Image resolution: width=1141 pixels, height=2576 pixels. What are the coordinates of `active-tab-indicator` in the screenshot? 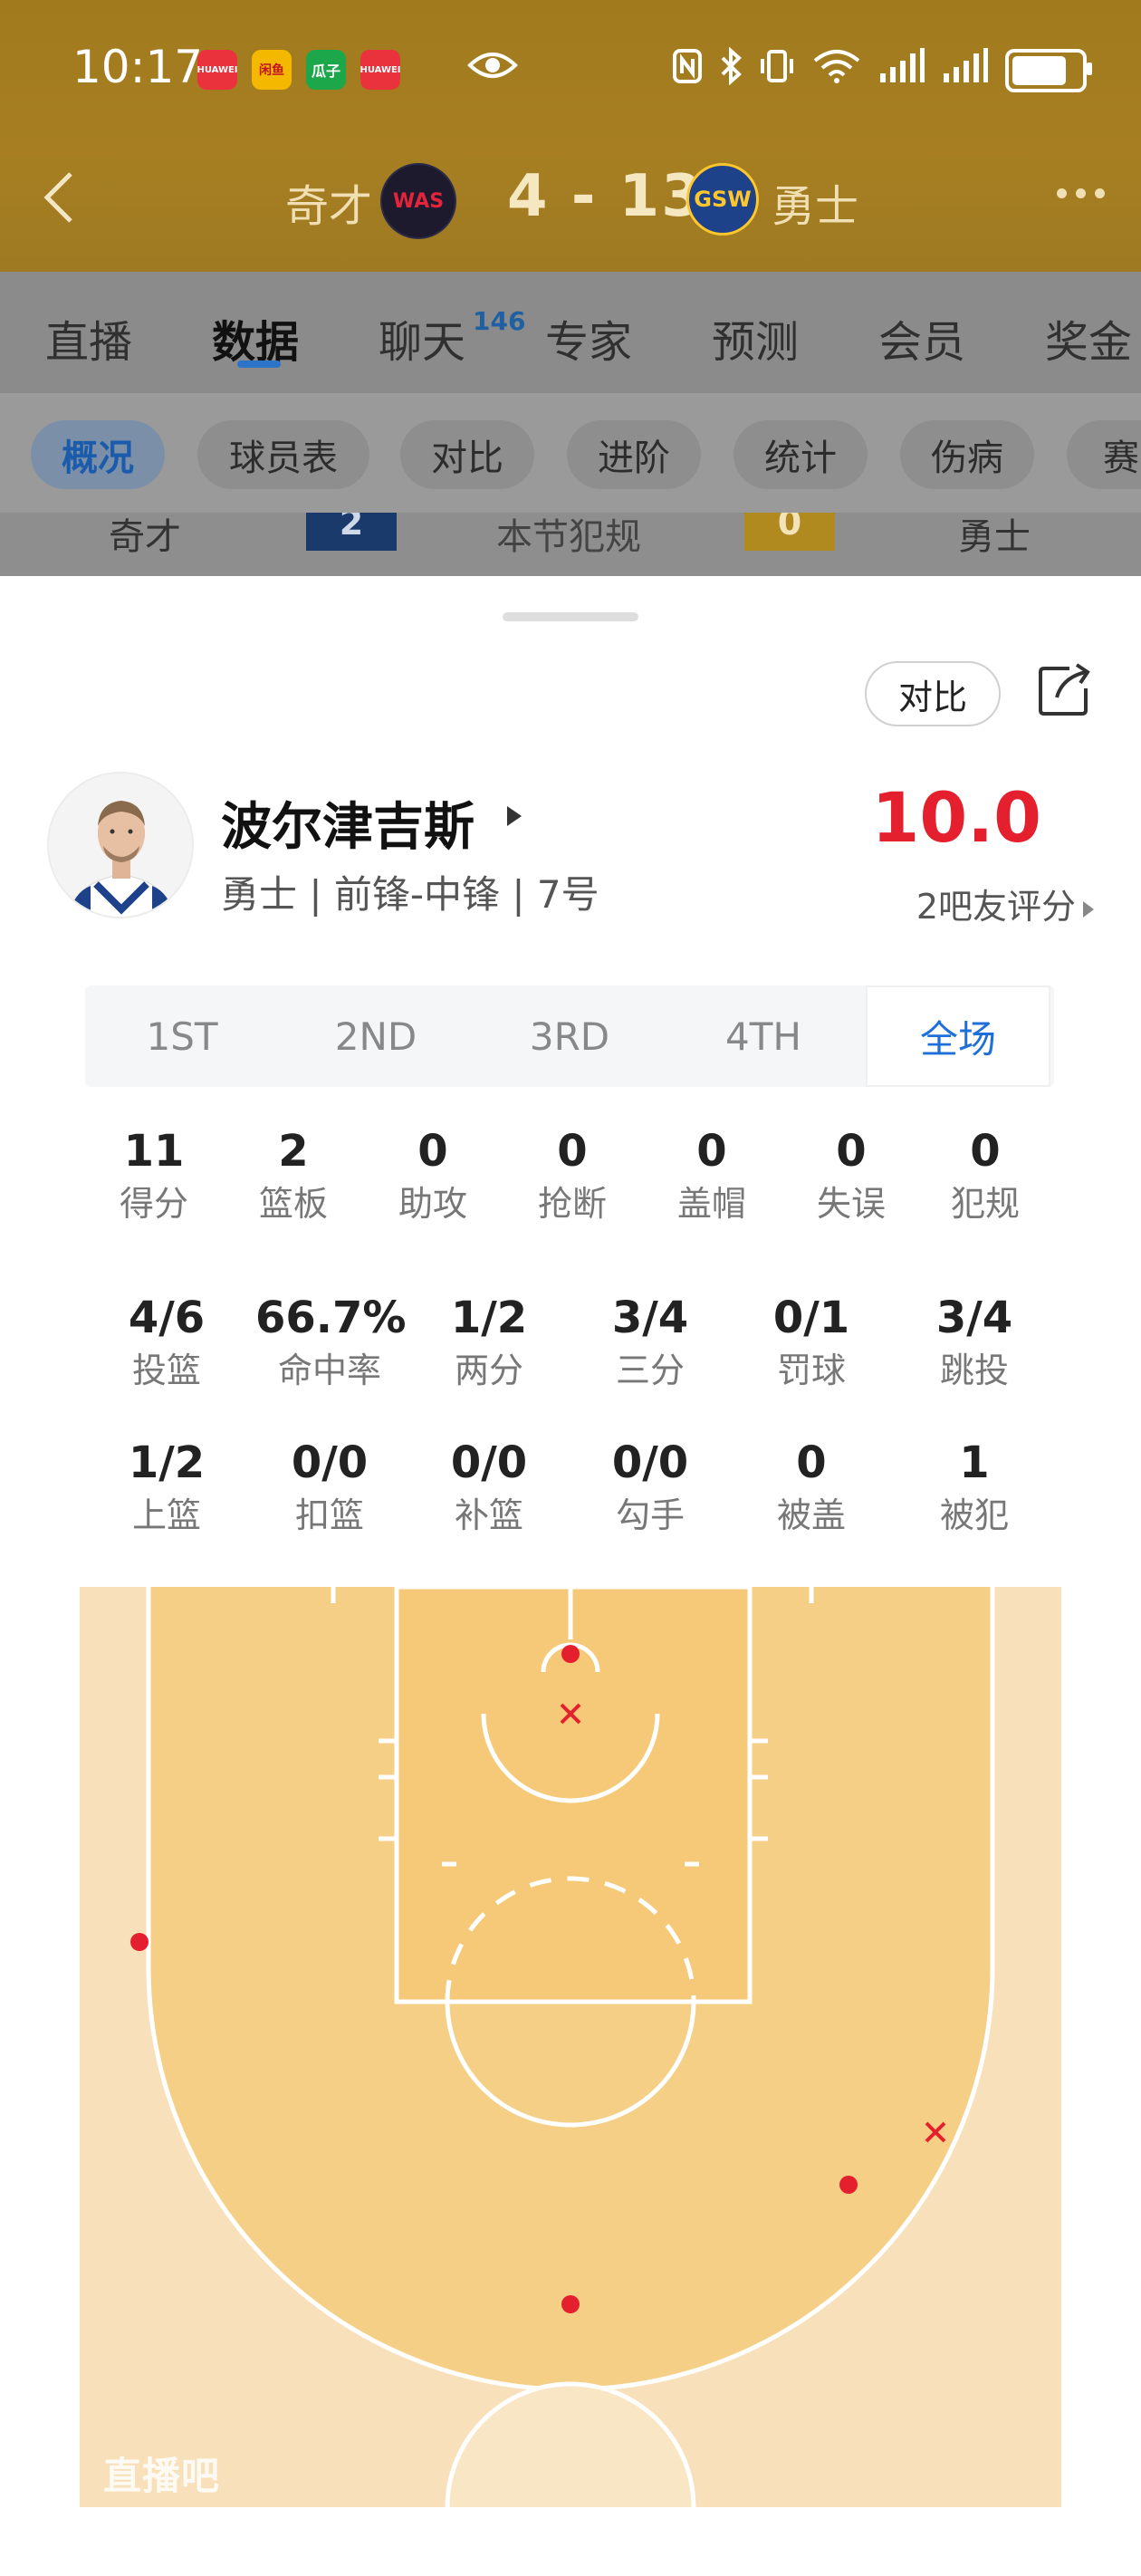 It's located at (259, 364).